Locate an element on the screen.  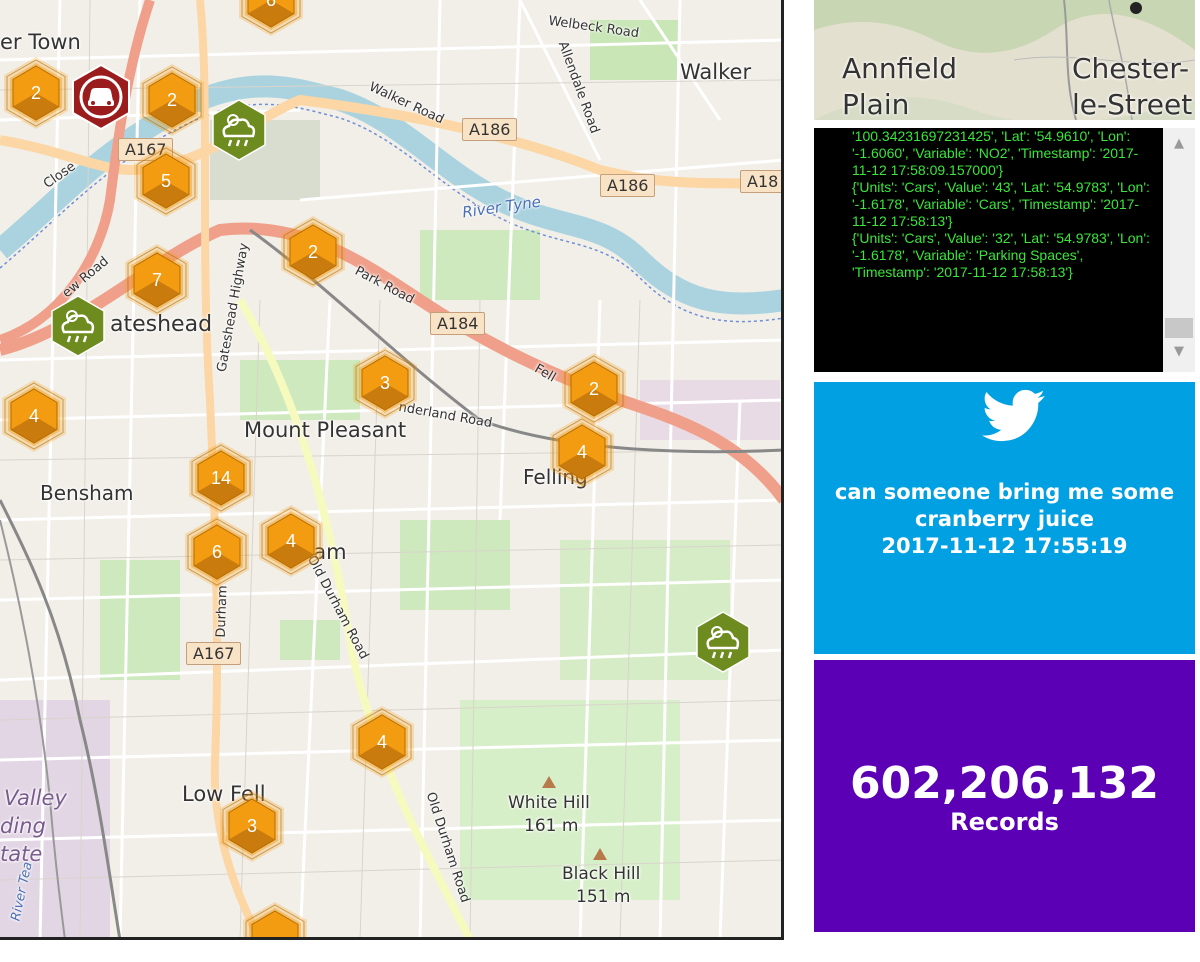
scroll-up-icon: ▲ is located at coordinates (1179, 144).